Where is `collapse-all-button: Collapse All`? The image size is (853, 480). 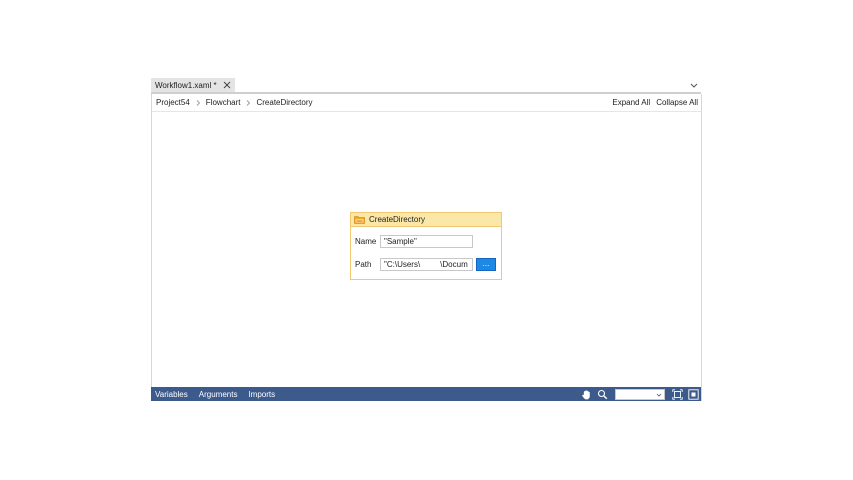 collapse-all-button: Collapse All is located at coordinates (677, 102).